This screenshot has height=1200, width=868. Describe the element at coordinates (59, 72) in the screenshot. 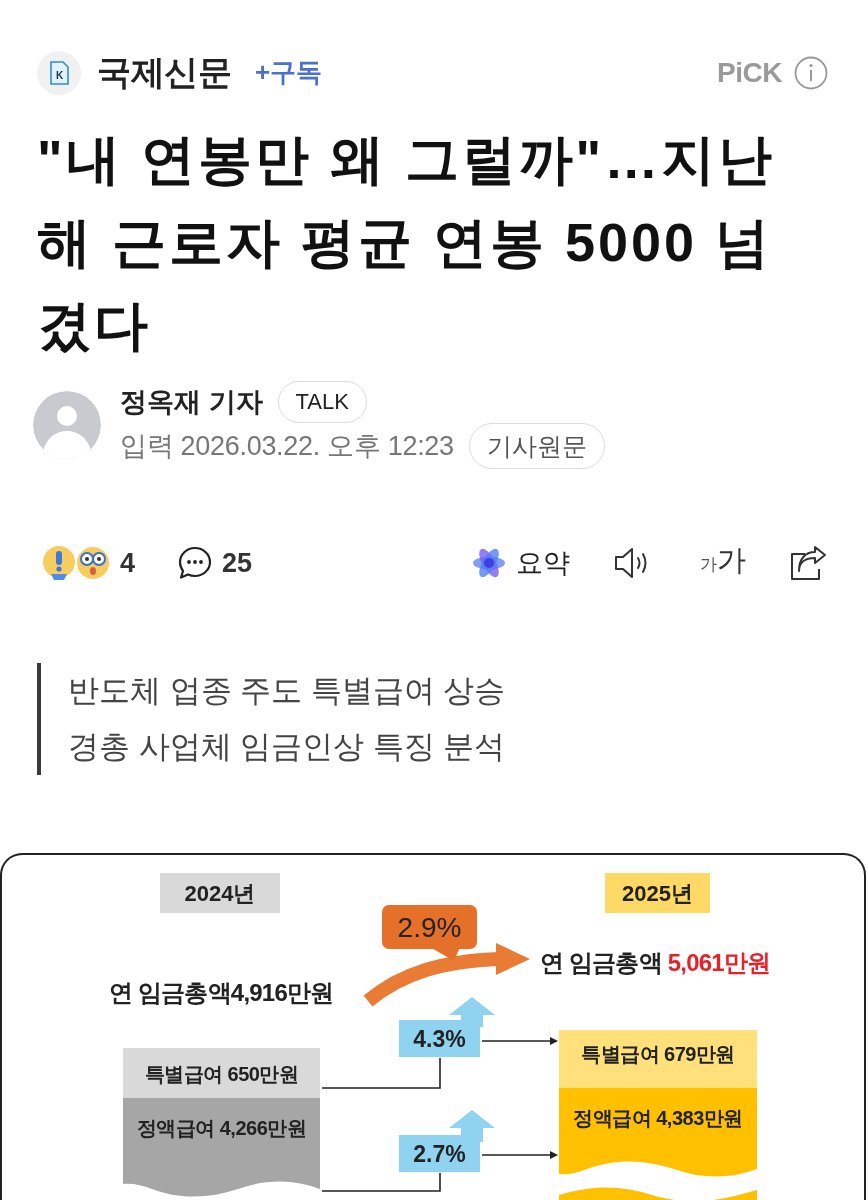

I see `press-logo: K` at that location.